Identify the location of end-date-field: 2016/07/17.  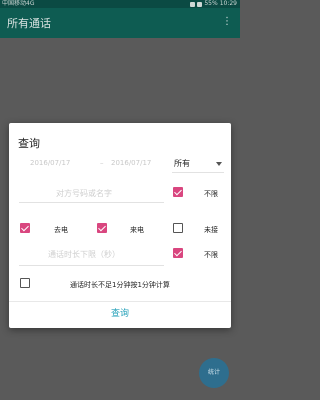
(131, 163).